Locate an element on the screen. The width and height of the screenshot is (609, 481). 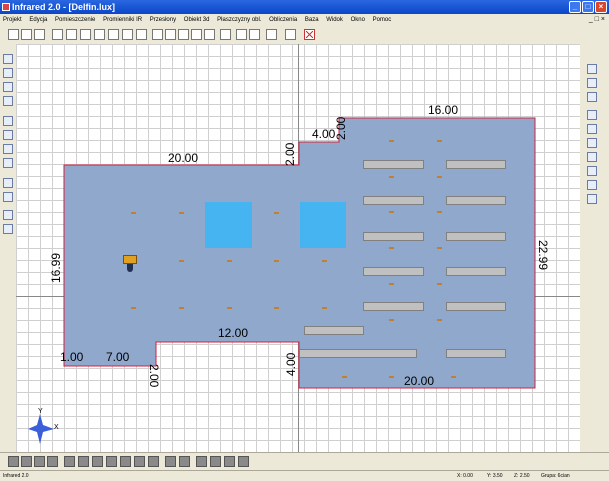
rectangle-tool-icon is located at coordinates (8, 163).